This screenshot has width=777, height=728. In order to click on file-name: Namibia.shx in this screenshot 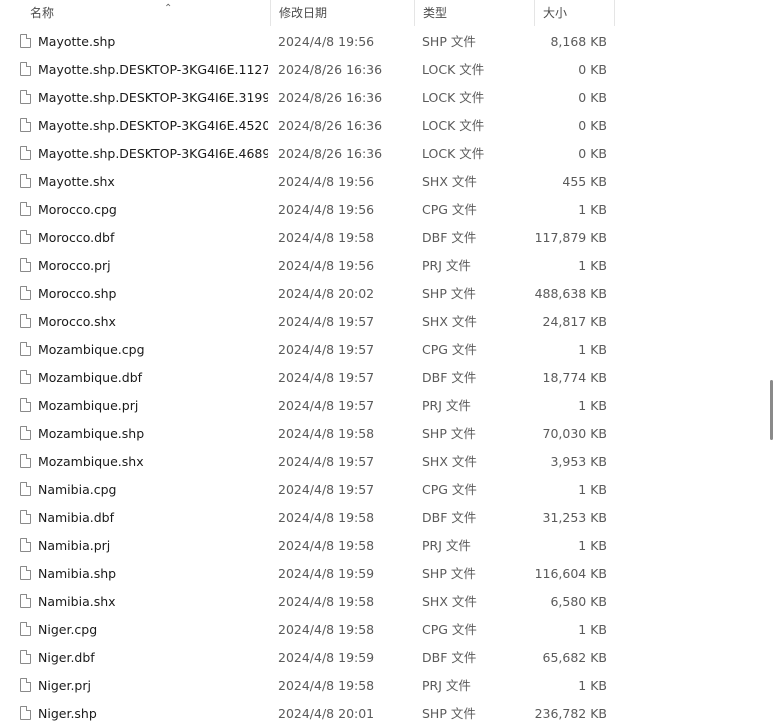, I will do `click(77, 601)`.